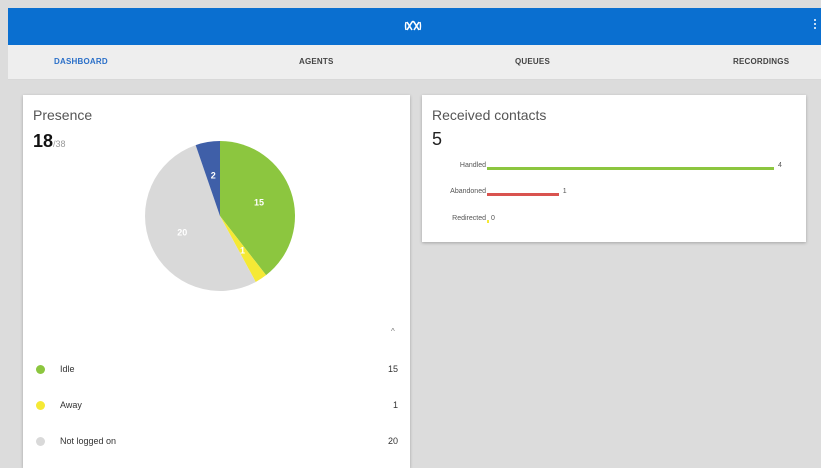 The image size is (821, 468). What do you see at coordinates (40, 405) in the screenshot?
I see `away-dot-icon` at bounding box center [40, 405].